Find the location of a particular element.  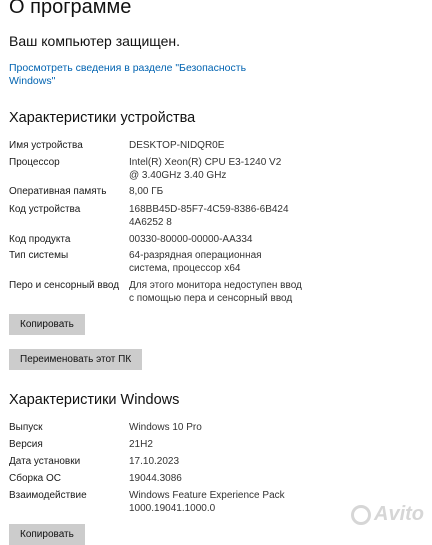

spec-label: Сборка ОС is located at coordinates (35, 478).